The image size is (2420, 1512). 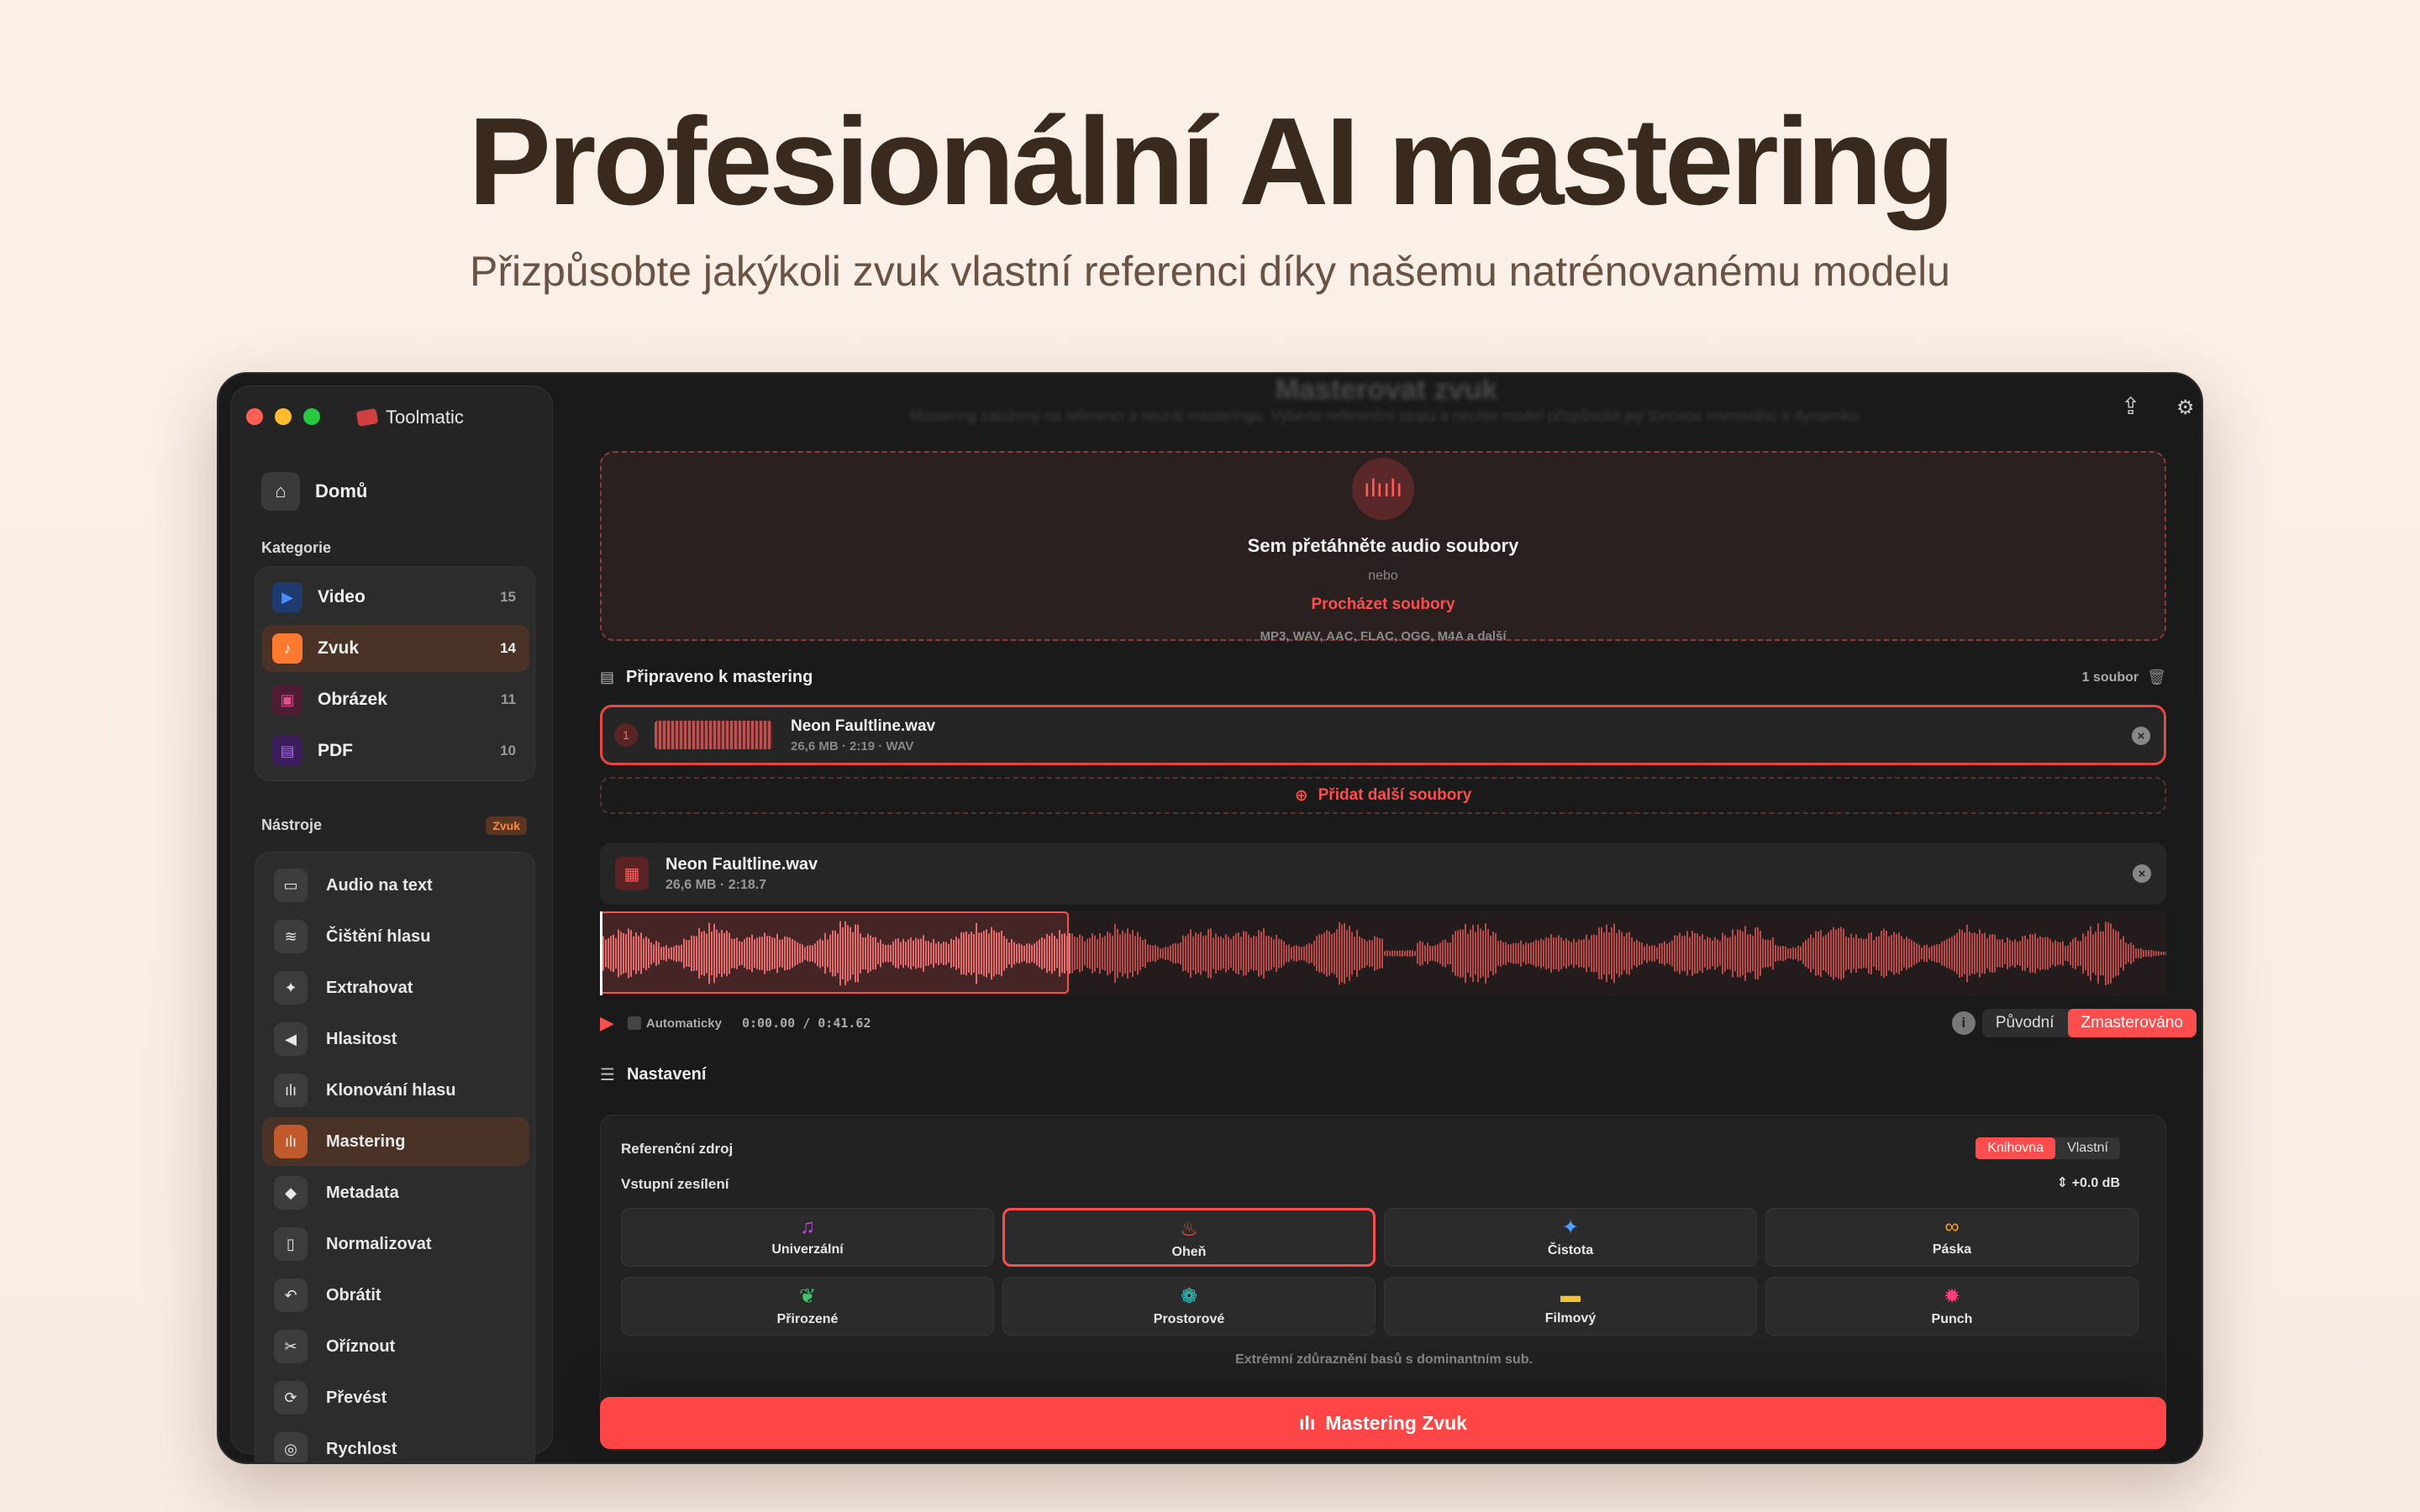 What do you see at coordinates (2015, 1148) in the screenshot?
I see `library-option: Knihovna` at bounding box center [2015, 1148].